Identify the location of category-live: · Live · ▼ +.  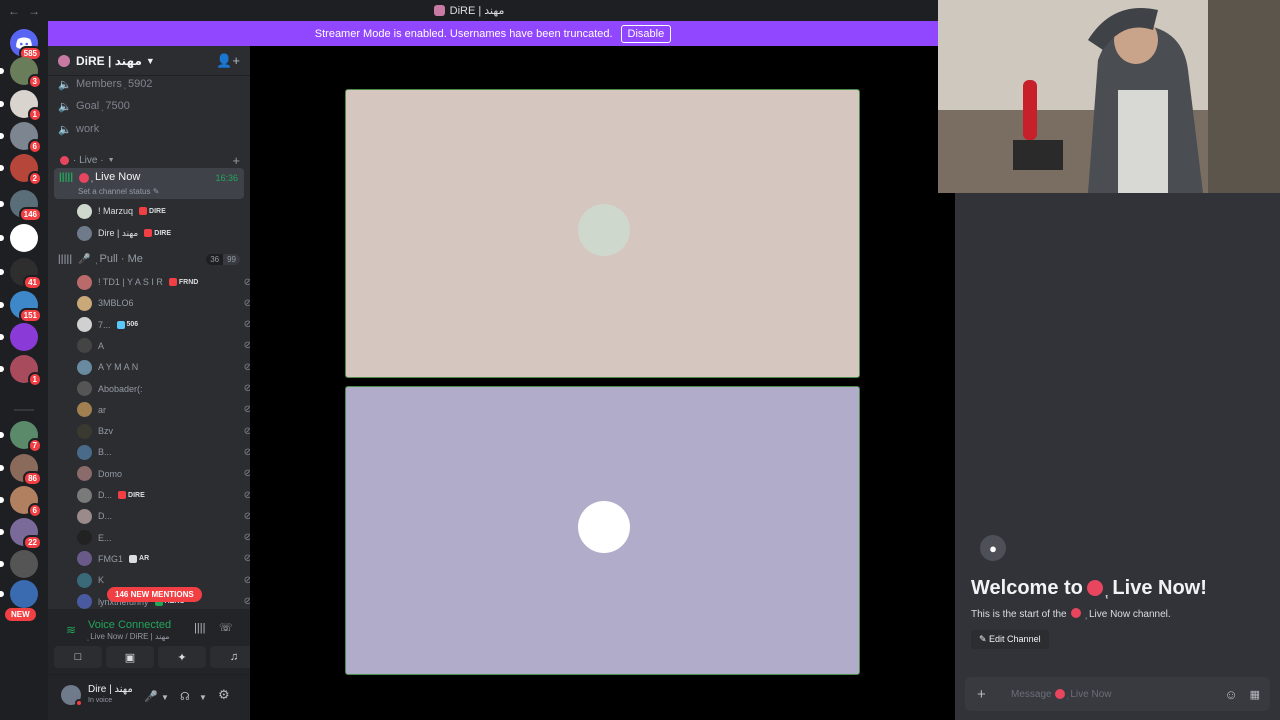
(150, 160).